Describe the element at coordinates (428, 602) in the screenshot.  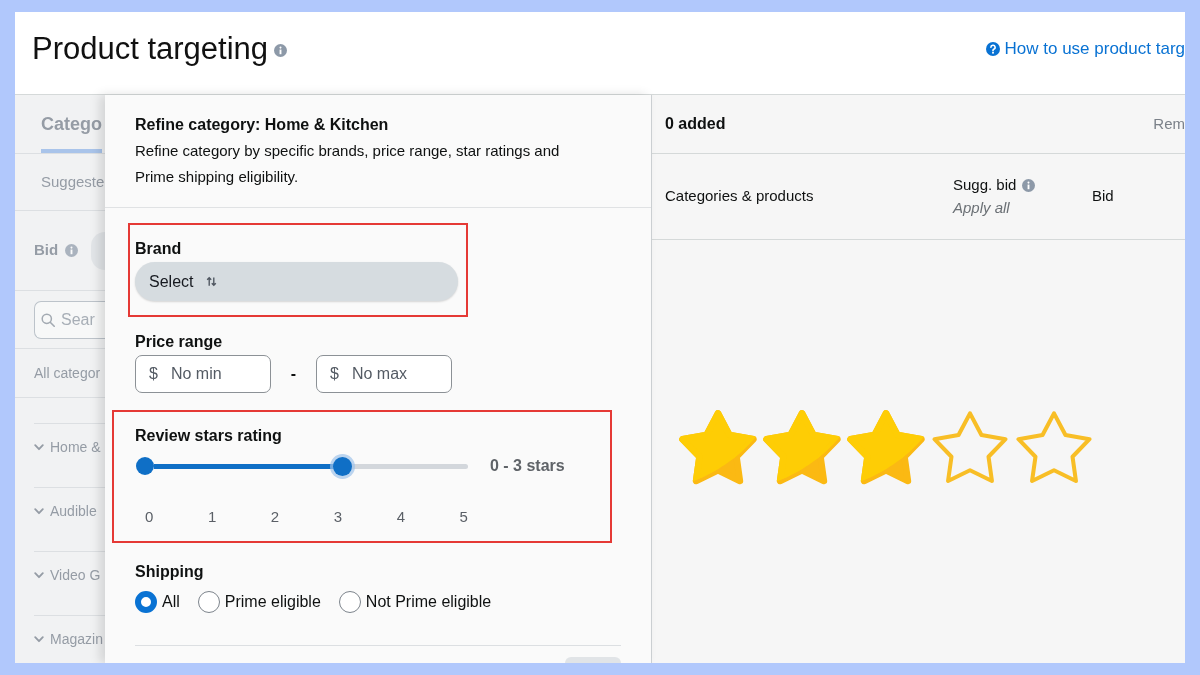
I see `radio-label: Not Prime eligible` at that location.